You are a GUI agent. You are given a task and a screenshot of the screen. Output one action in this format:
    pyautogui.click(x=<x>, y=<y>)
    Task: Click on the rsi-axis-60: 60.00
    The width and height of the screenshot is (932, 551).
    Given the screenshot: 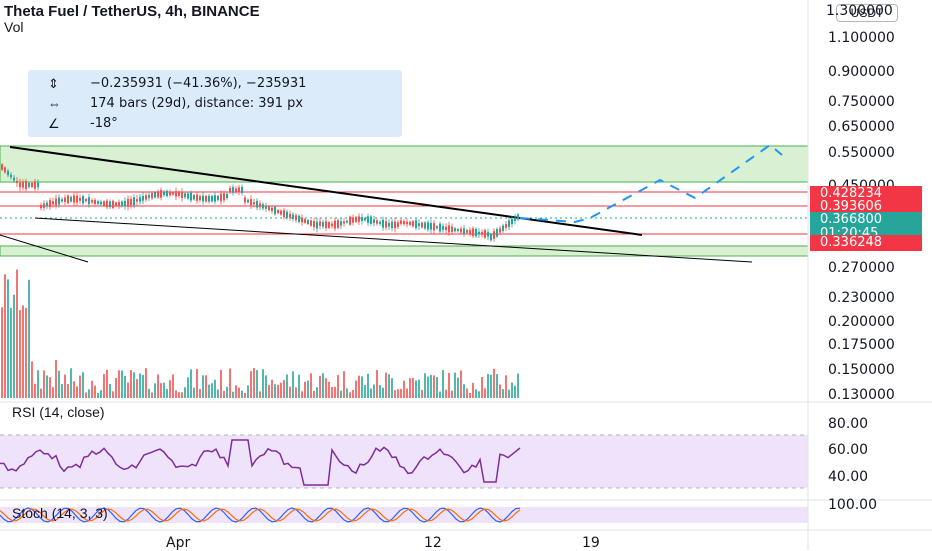 What is the action you would take?
    pyautogui.click(x=848, y=450)
    